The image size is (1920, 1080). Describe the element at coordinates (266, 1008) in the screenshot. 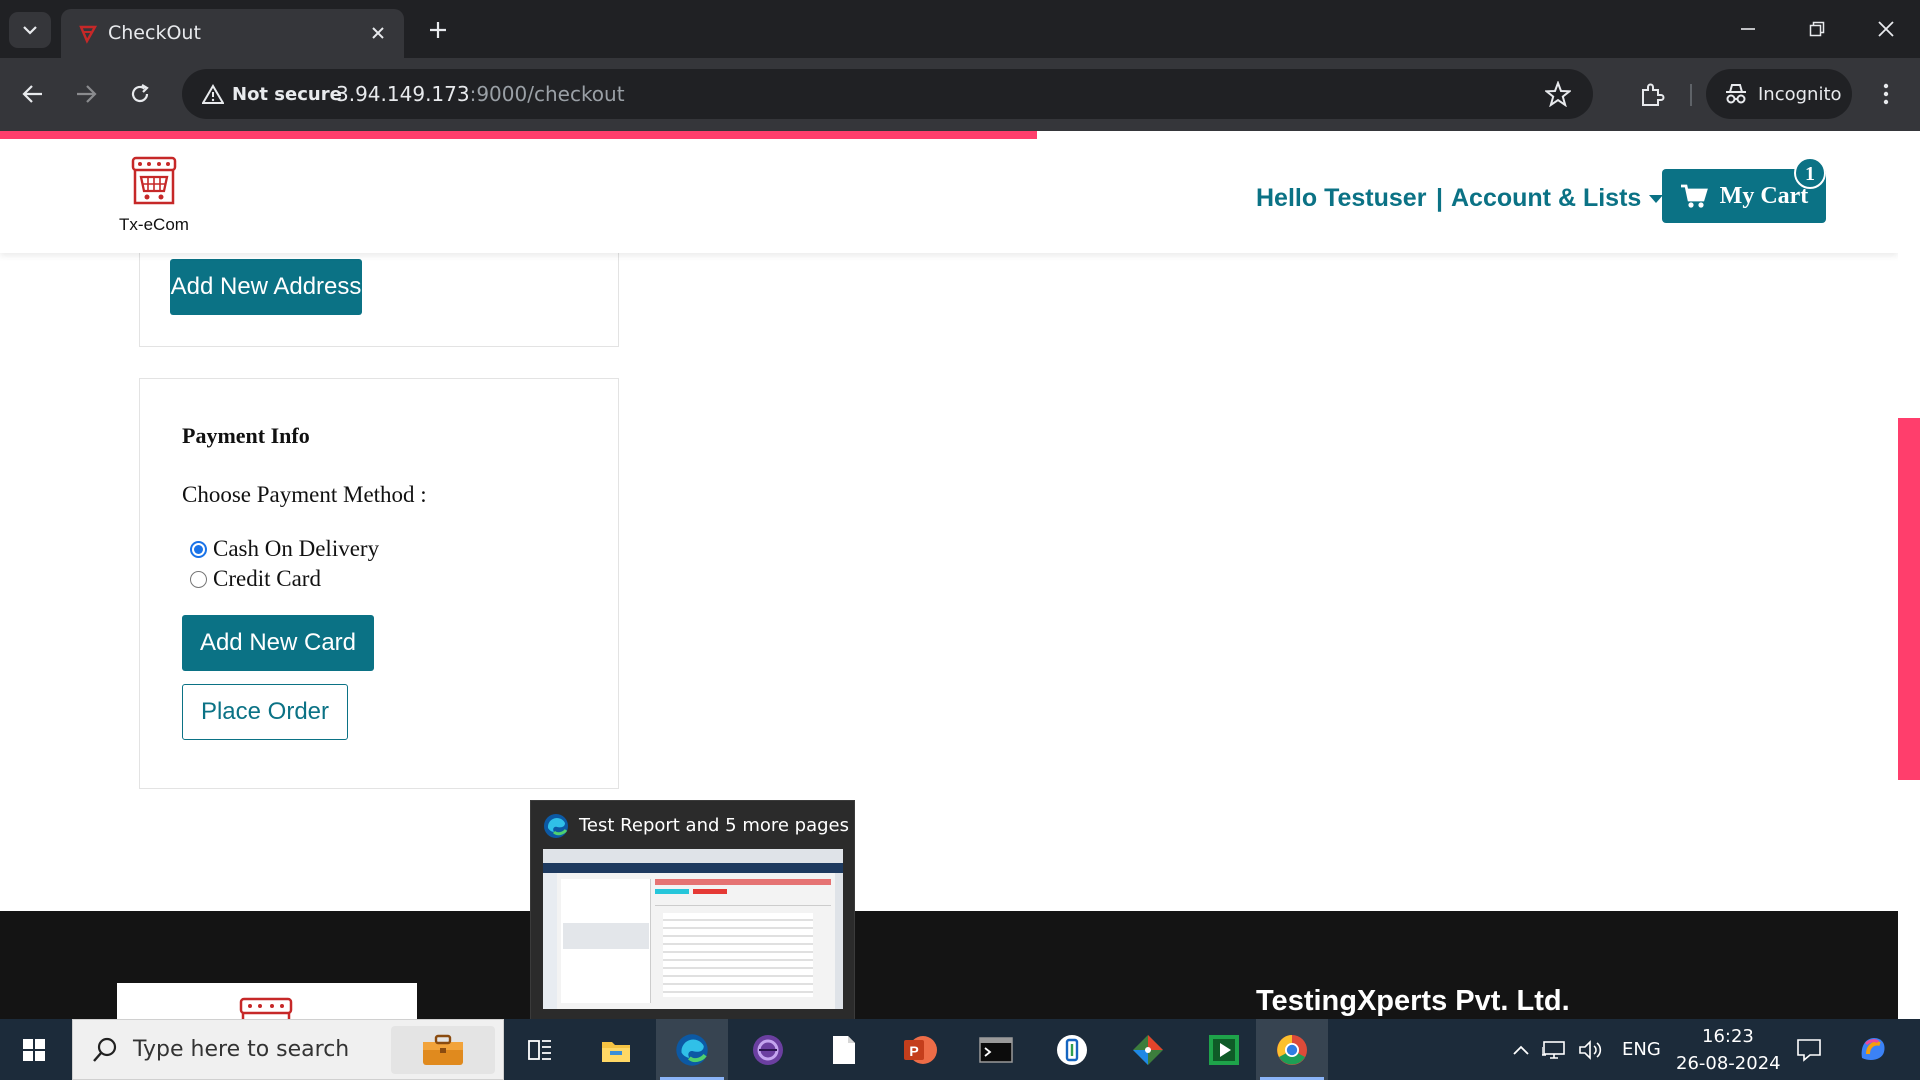

I see `footer-store-logo-icon` at that location.